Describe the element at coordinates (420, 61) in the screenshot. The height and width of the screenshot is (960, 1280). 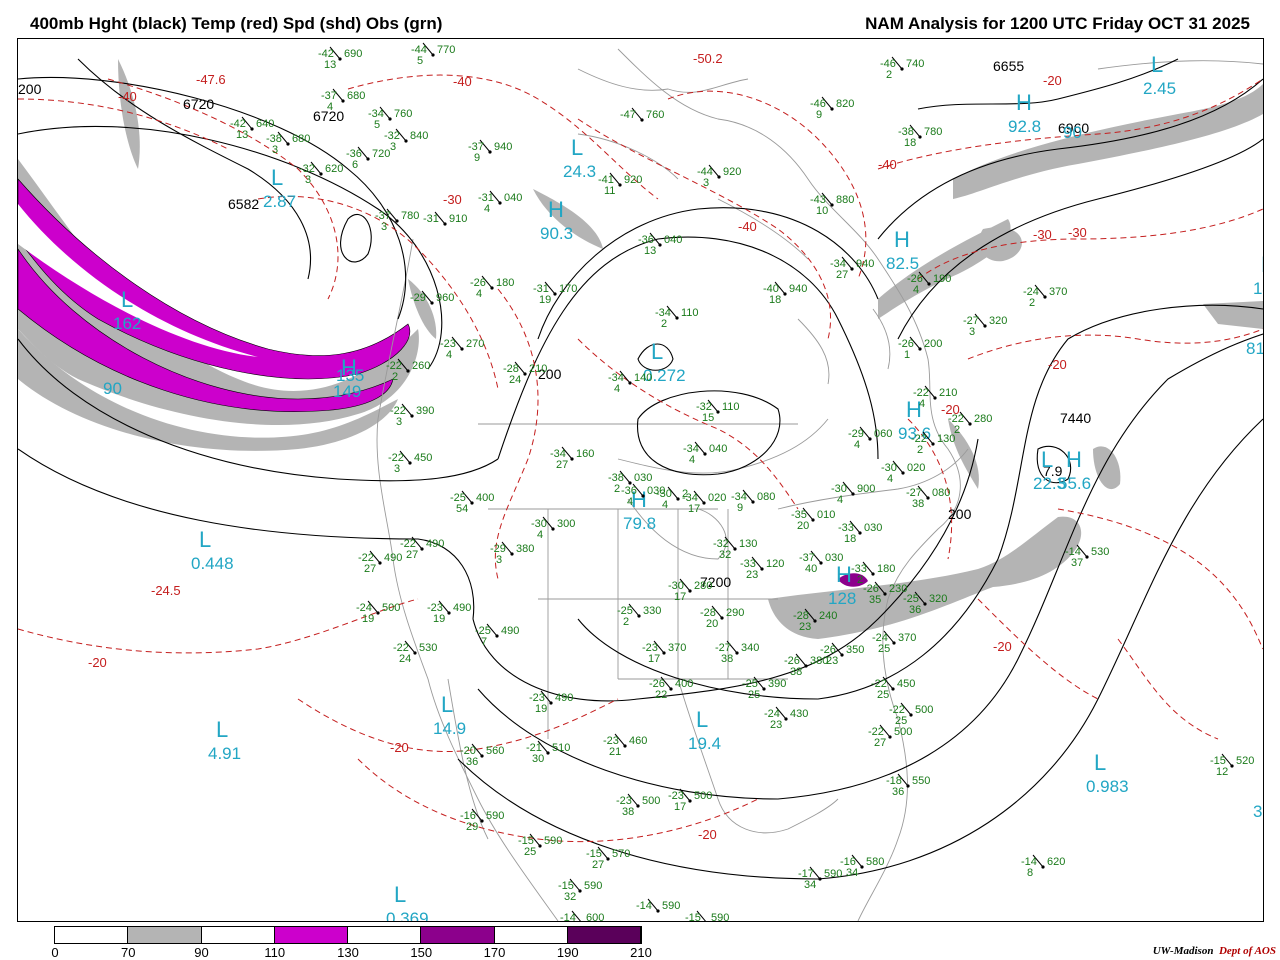
I see `station-dewpoint-depression: 5` at that location.